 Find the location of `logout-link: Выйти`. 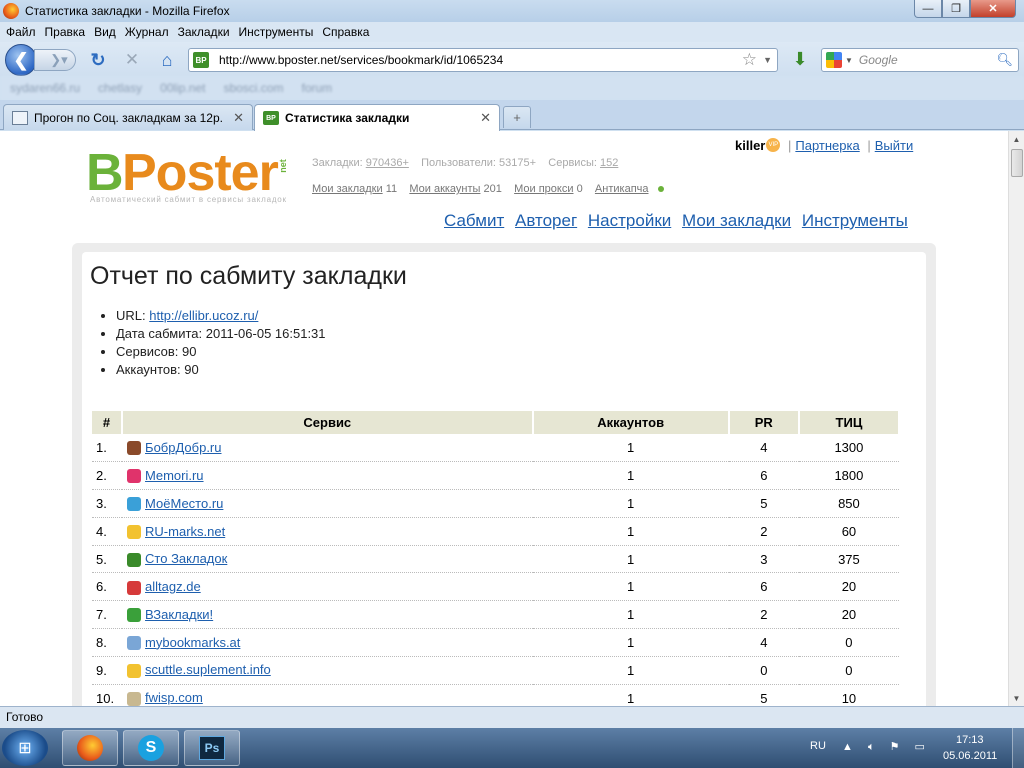

logout-link: Выйти is located at coordinates (894, 145).